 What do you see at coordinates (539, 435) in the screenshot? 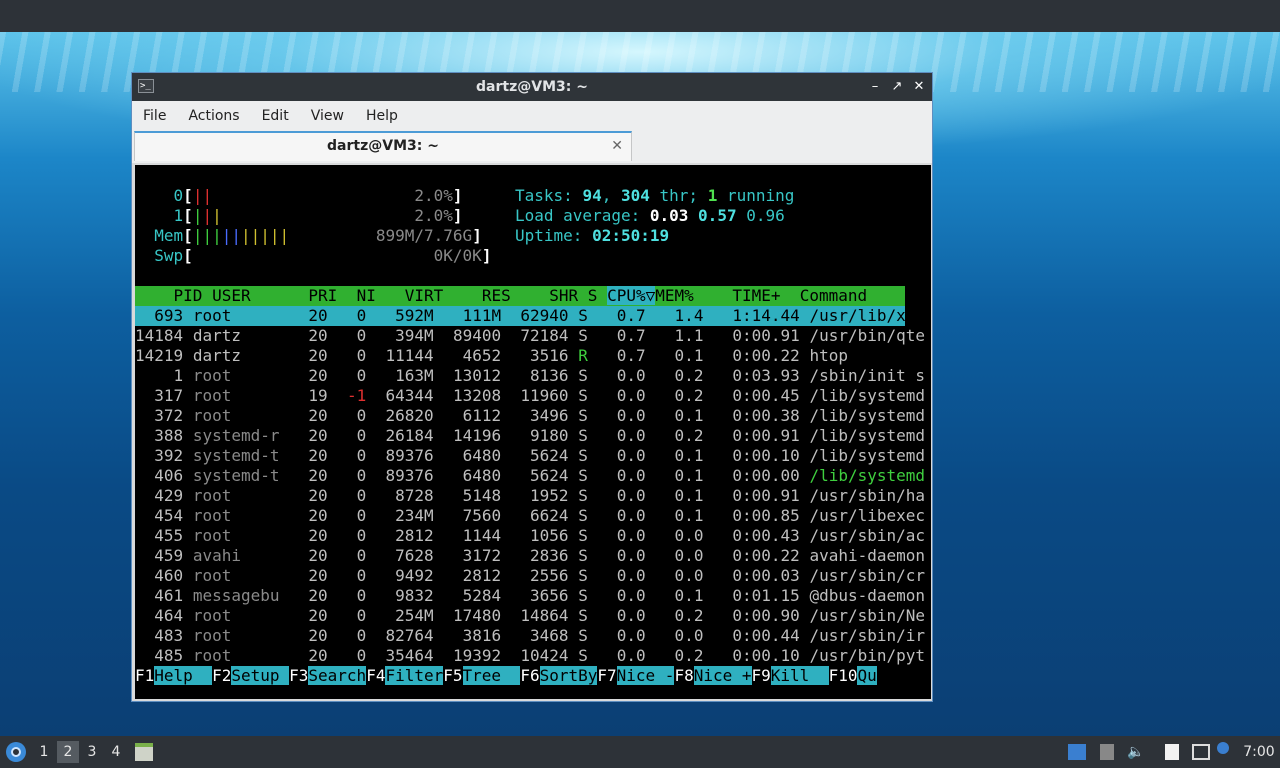
I see `process-cell: 9180` at bounding box center [539, 435].